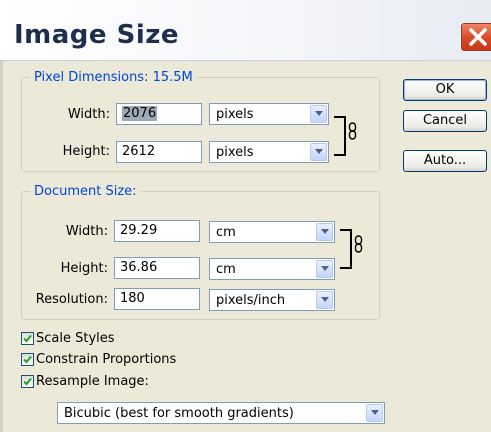 Image resolution: width=491 pixels, height=432 pixels. Describe the element at coordinates (85, 191) in the screenshot. I see `document-size-legend: Document Size:` at that location.